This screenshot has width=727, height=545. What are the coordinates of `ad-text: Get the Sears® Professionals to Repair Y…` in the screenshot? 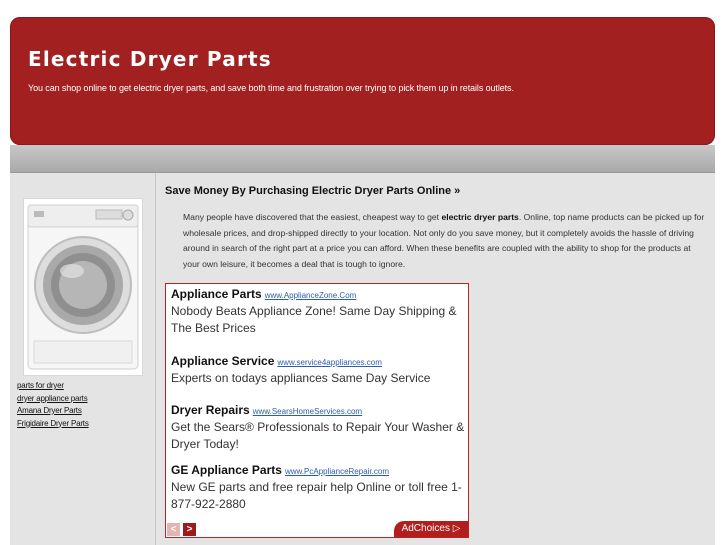 It's located at (318, 435).